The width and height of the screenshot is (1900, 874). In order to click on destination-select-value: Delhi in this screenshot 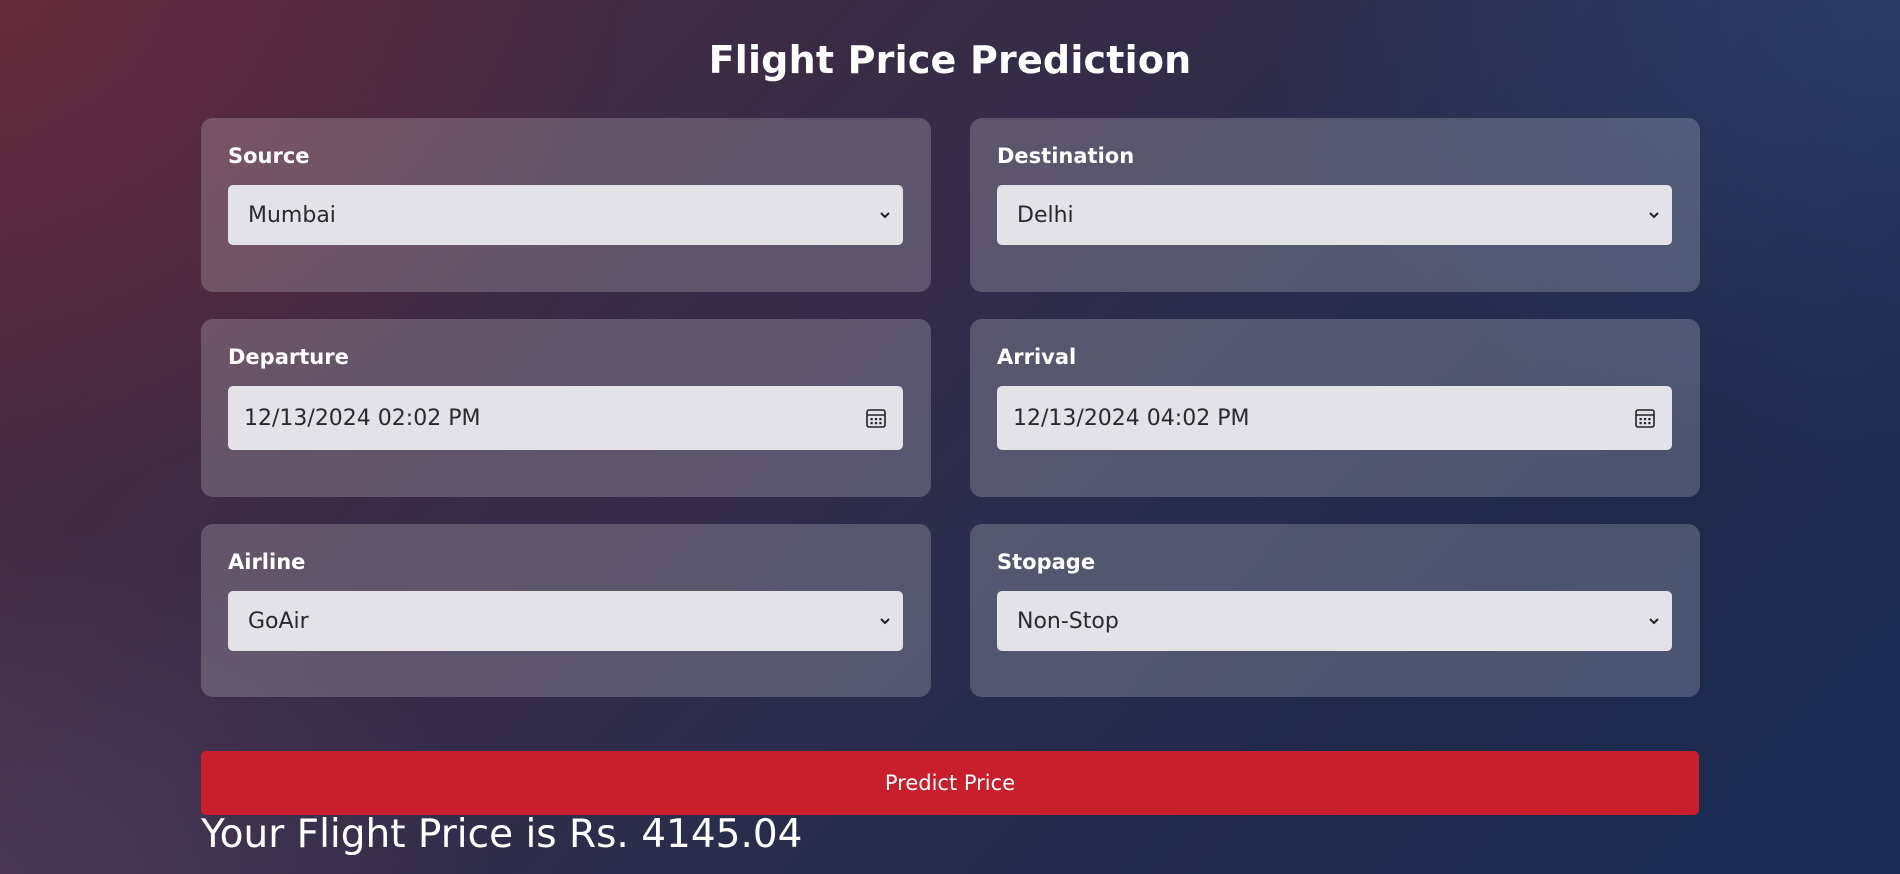, I will do `click(1045, 215)`.